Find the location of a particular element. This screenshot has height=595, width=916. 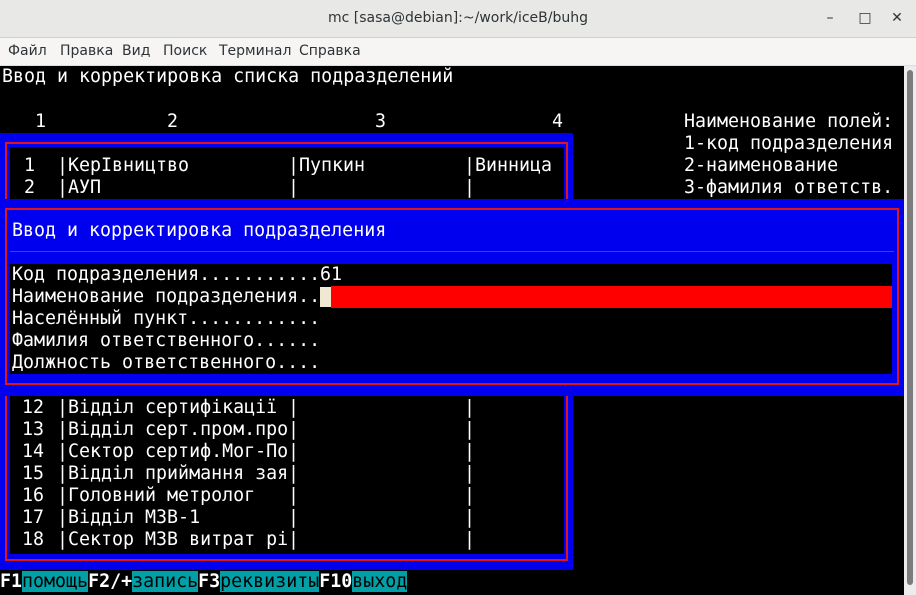

maximize-icon: □ is located at coordinates (865, 18).